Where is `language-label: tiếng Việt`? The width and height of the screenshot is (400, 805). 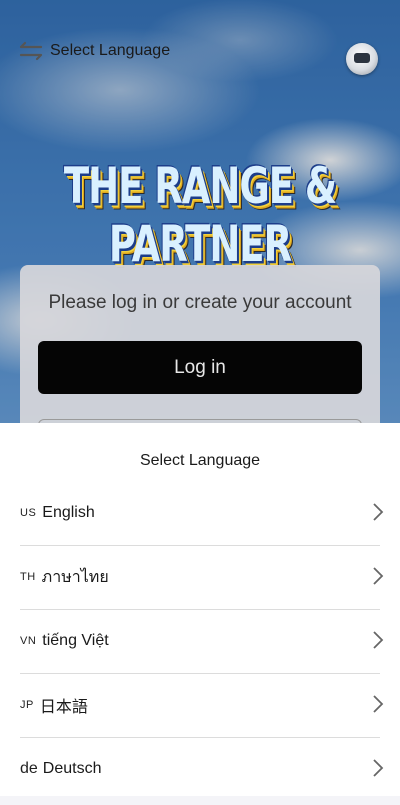 language-label: tiếng Việt is located at coordinates (75, 640).